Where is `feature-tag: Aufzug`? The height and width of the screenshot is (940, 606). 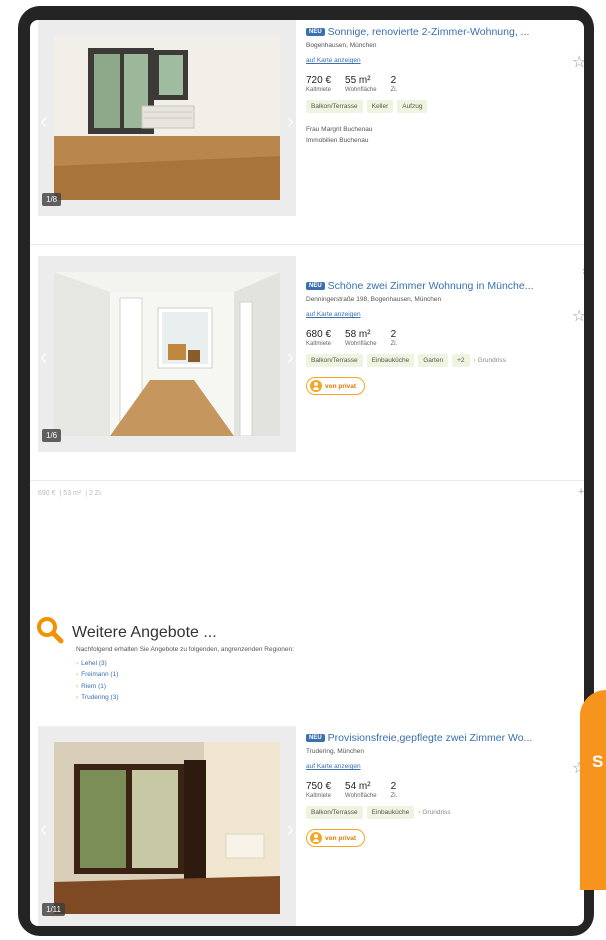 feature-tag: Aufzug is located at coordinates (412, 107).